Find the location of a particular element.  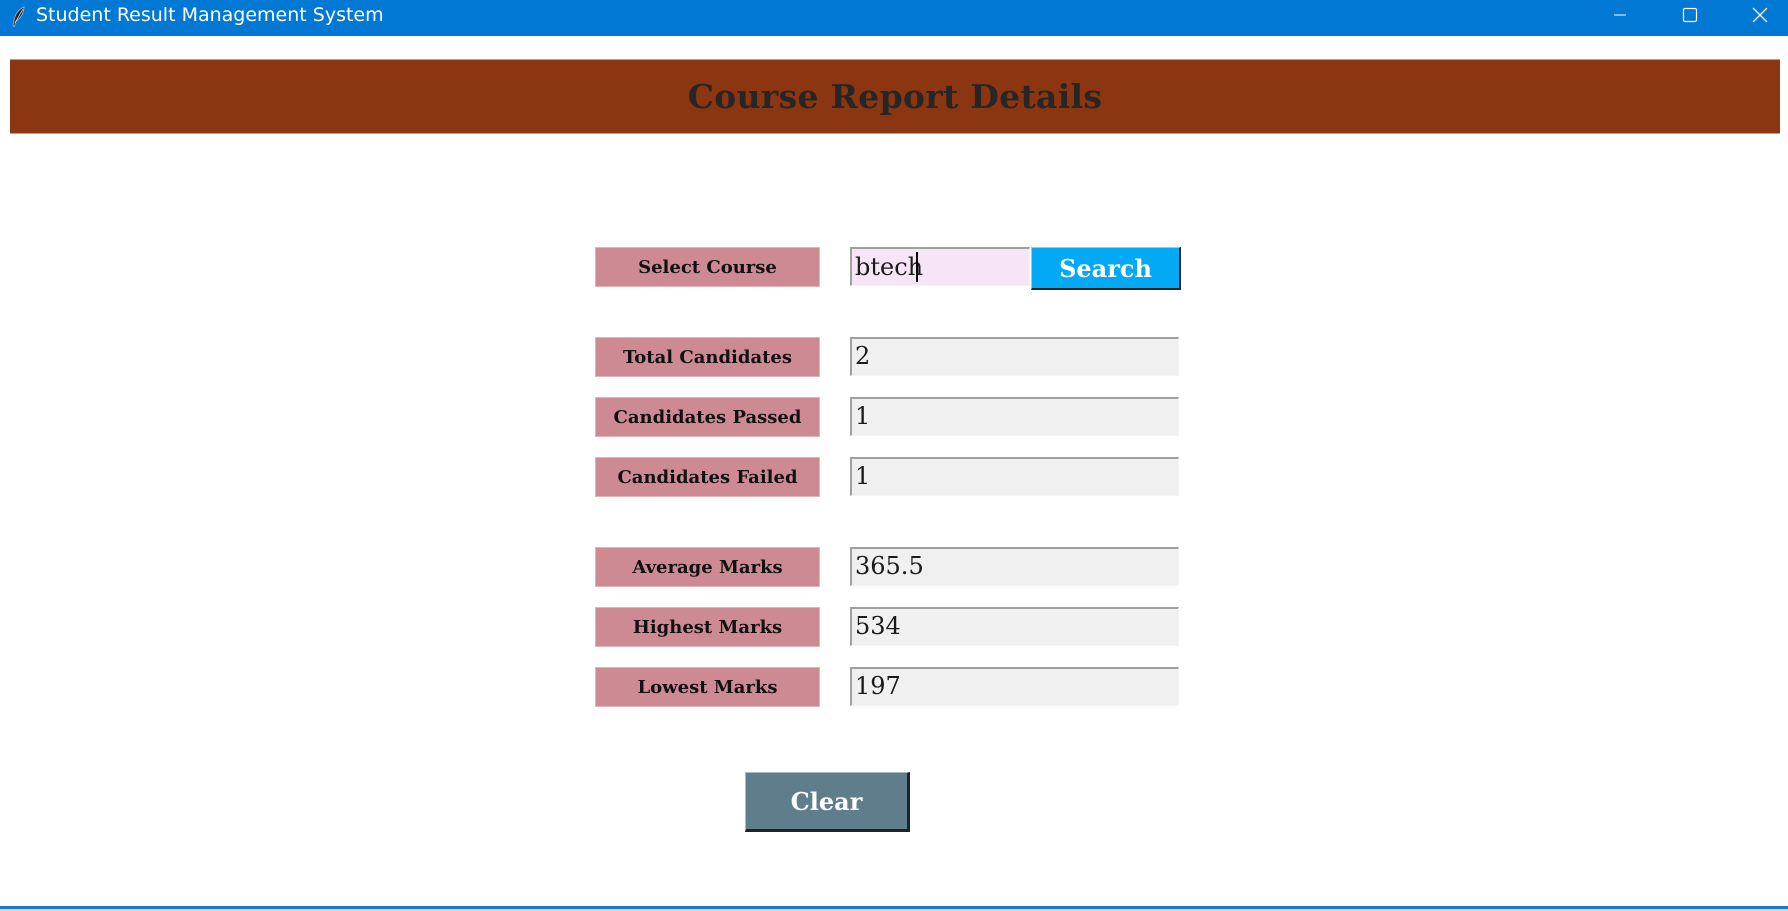

minimize-button is located at coordinates (1620, 15).